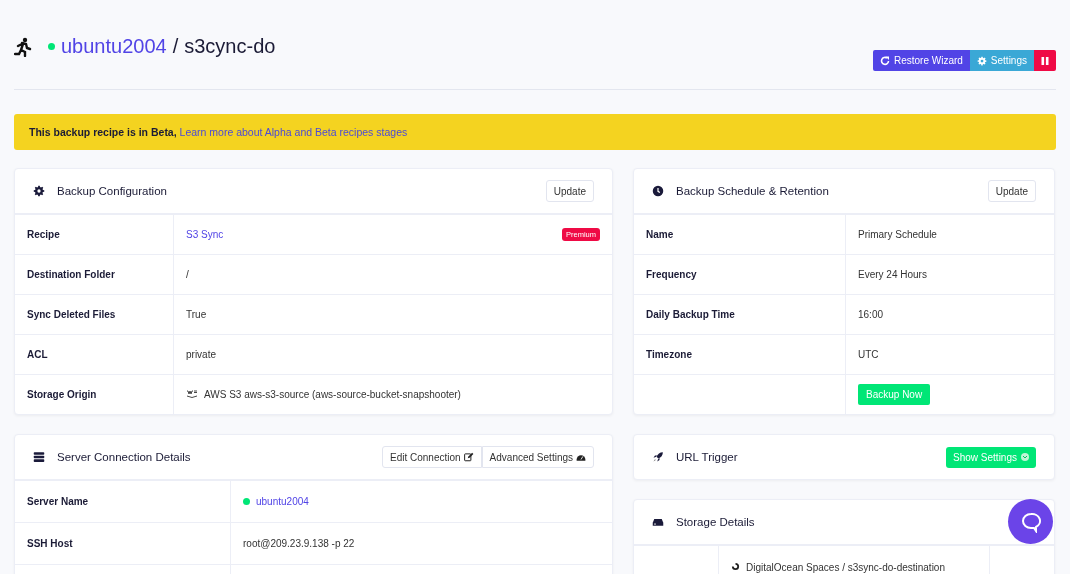  Describe the element at coordinates (658, 457) in the screenshot. I see `rocket-icon` at that location.